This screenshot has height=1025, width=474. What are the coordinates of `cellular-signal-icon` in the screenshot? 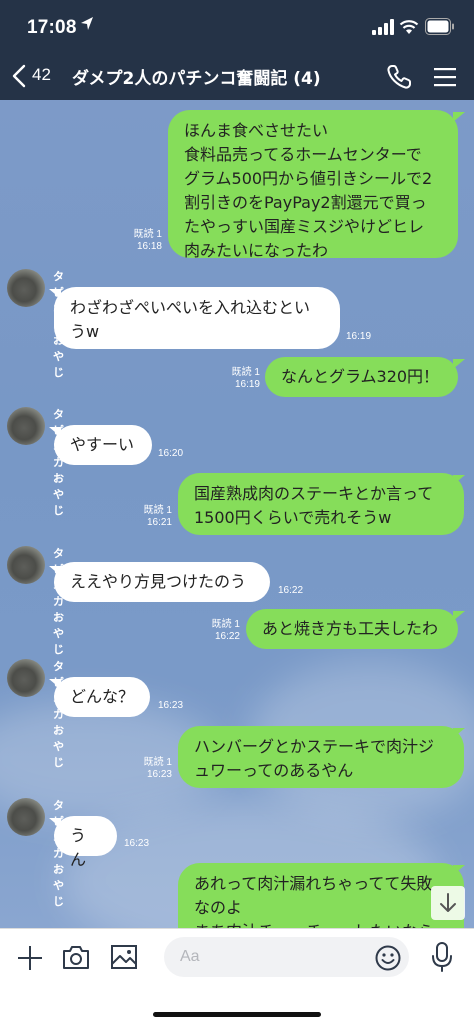 It's located at (383, 27).